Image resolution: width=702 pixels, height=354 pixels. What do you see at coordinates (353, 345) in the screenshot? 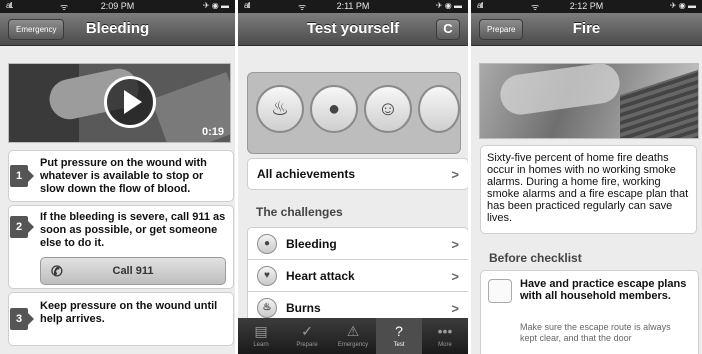
I see `tab-label: Emergency` at bounding box center [353, 345].